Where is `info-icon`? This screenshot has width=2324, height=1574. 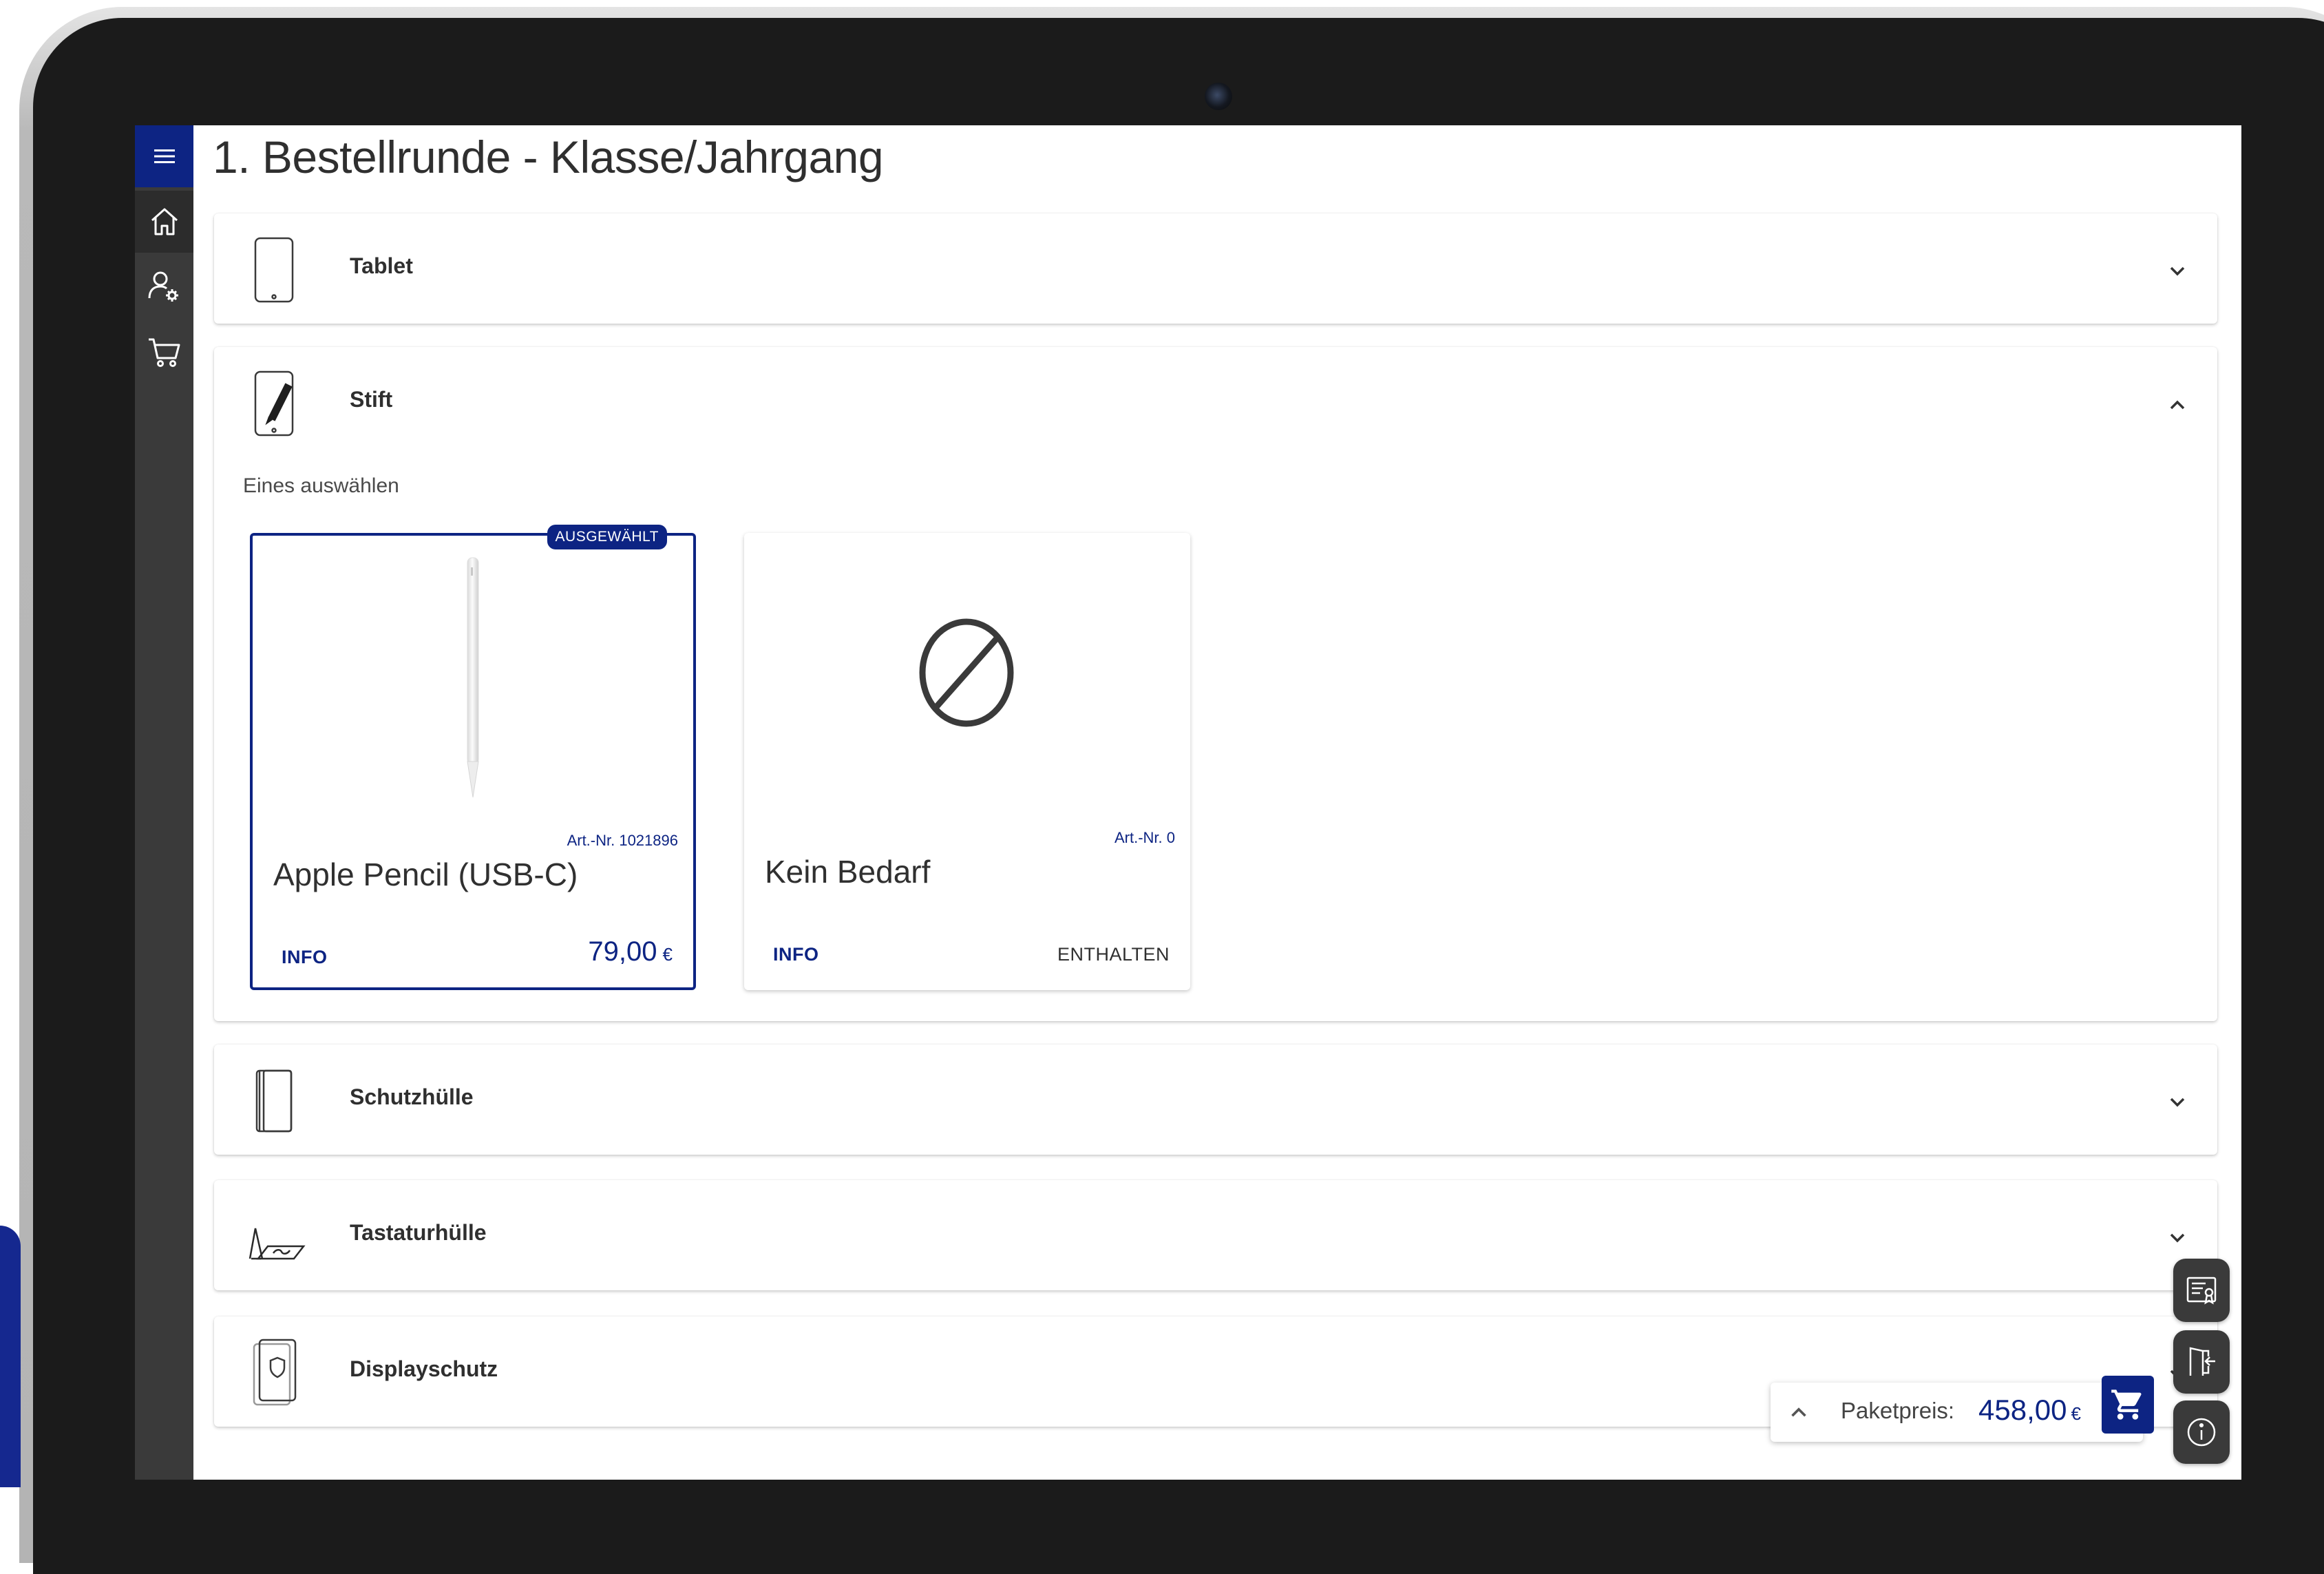
info-icon is located at coordinates (2201, 1432).